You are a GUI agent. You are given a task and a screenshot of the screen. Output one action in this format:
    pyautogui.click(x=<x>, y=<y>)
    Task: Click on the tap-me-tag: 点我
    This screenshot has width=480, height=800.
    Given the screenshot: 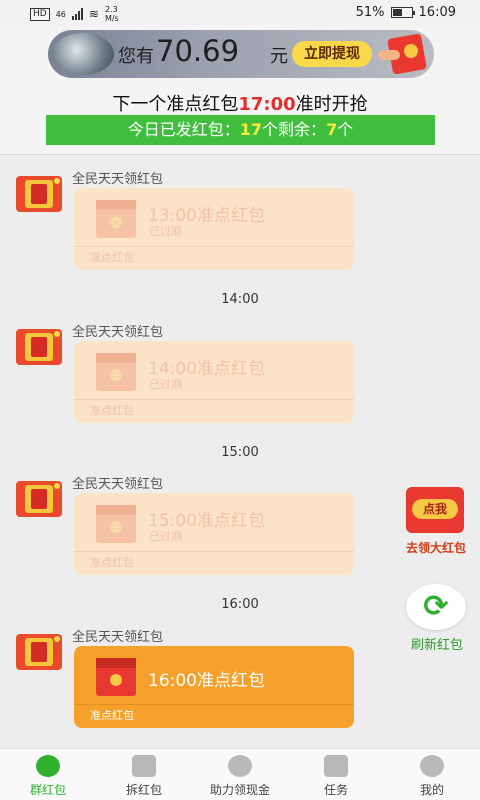 What is the action you would take?
    pyautogui.click(x=435, y=509)
    